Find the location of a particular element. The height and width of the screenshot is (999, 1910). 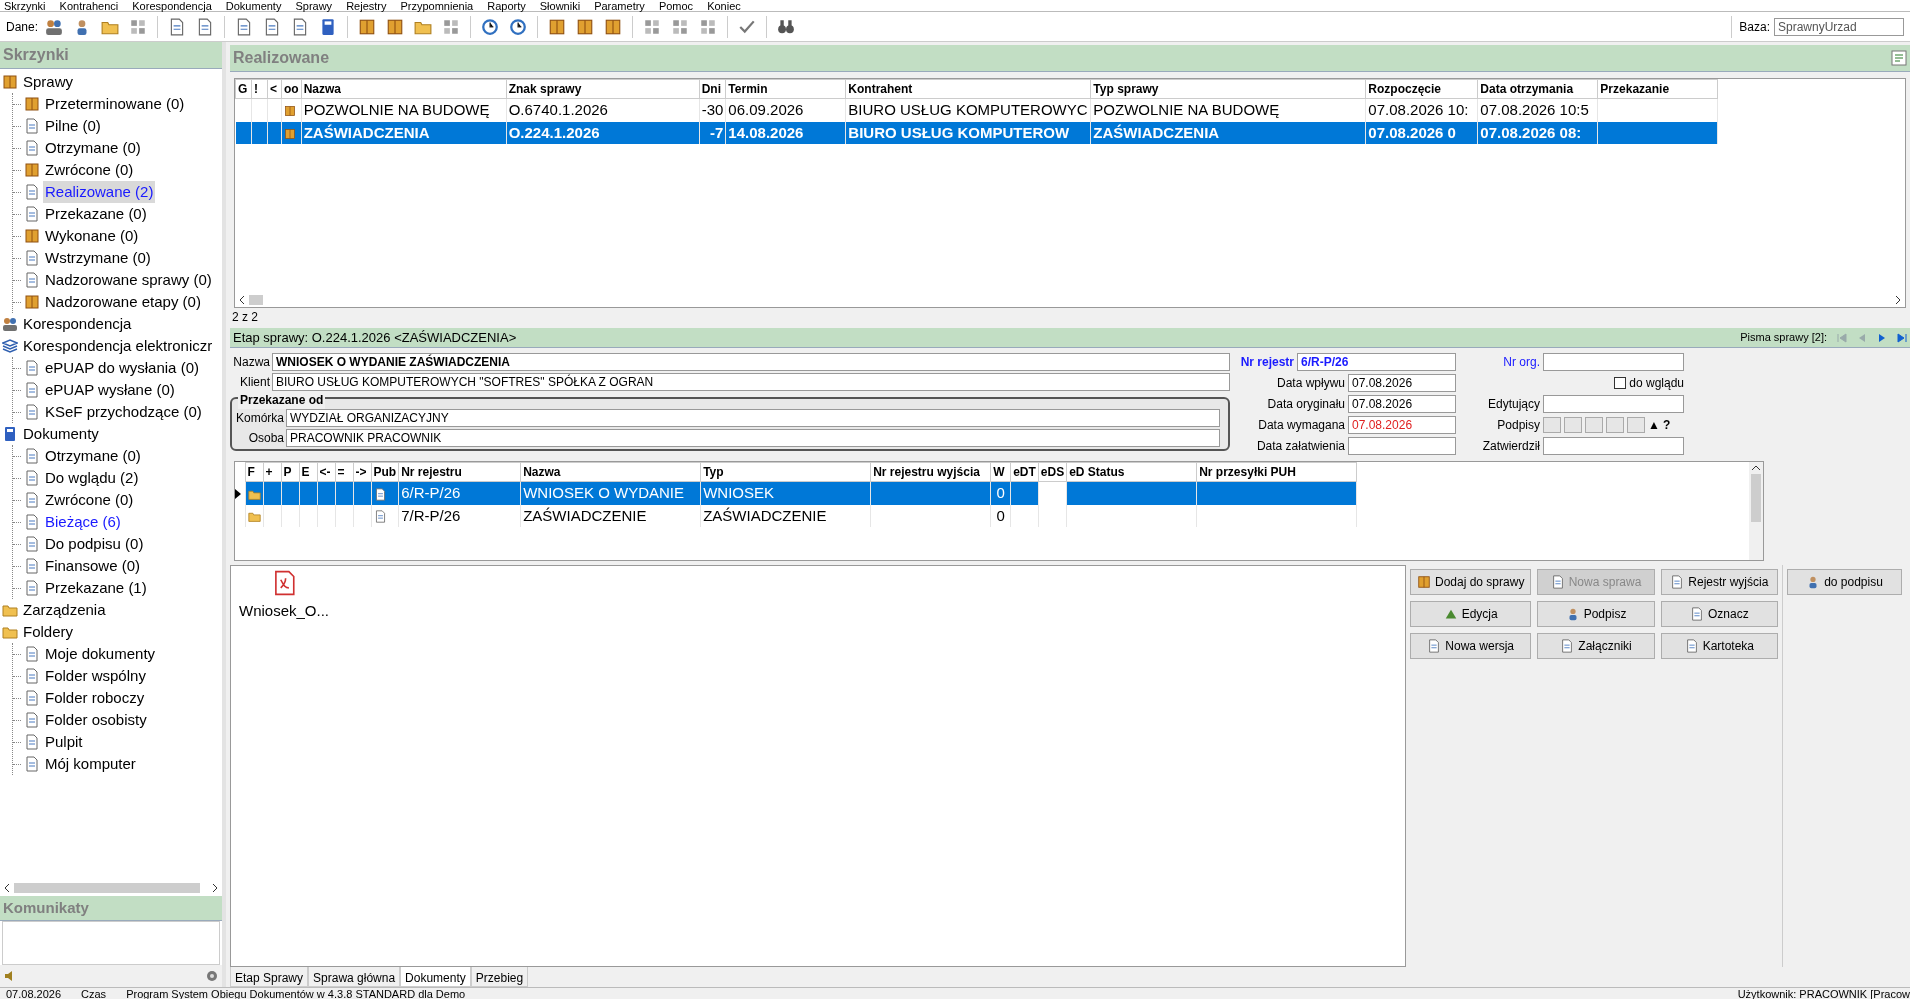

action-button: Kartoteka is located at coordinates (1719, 646).